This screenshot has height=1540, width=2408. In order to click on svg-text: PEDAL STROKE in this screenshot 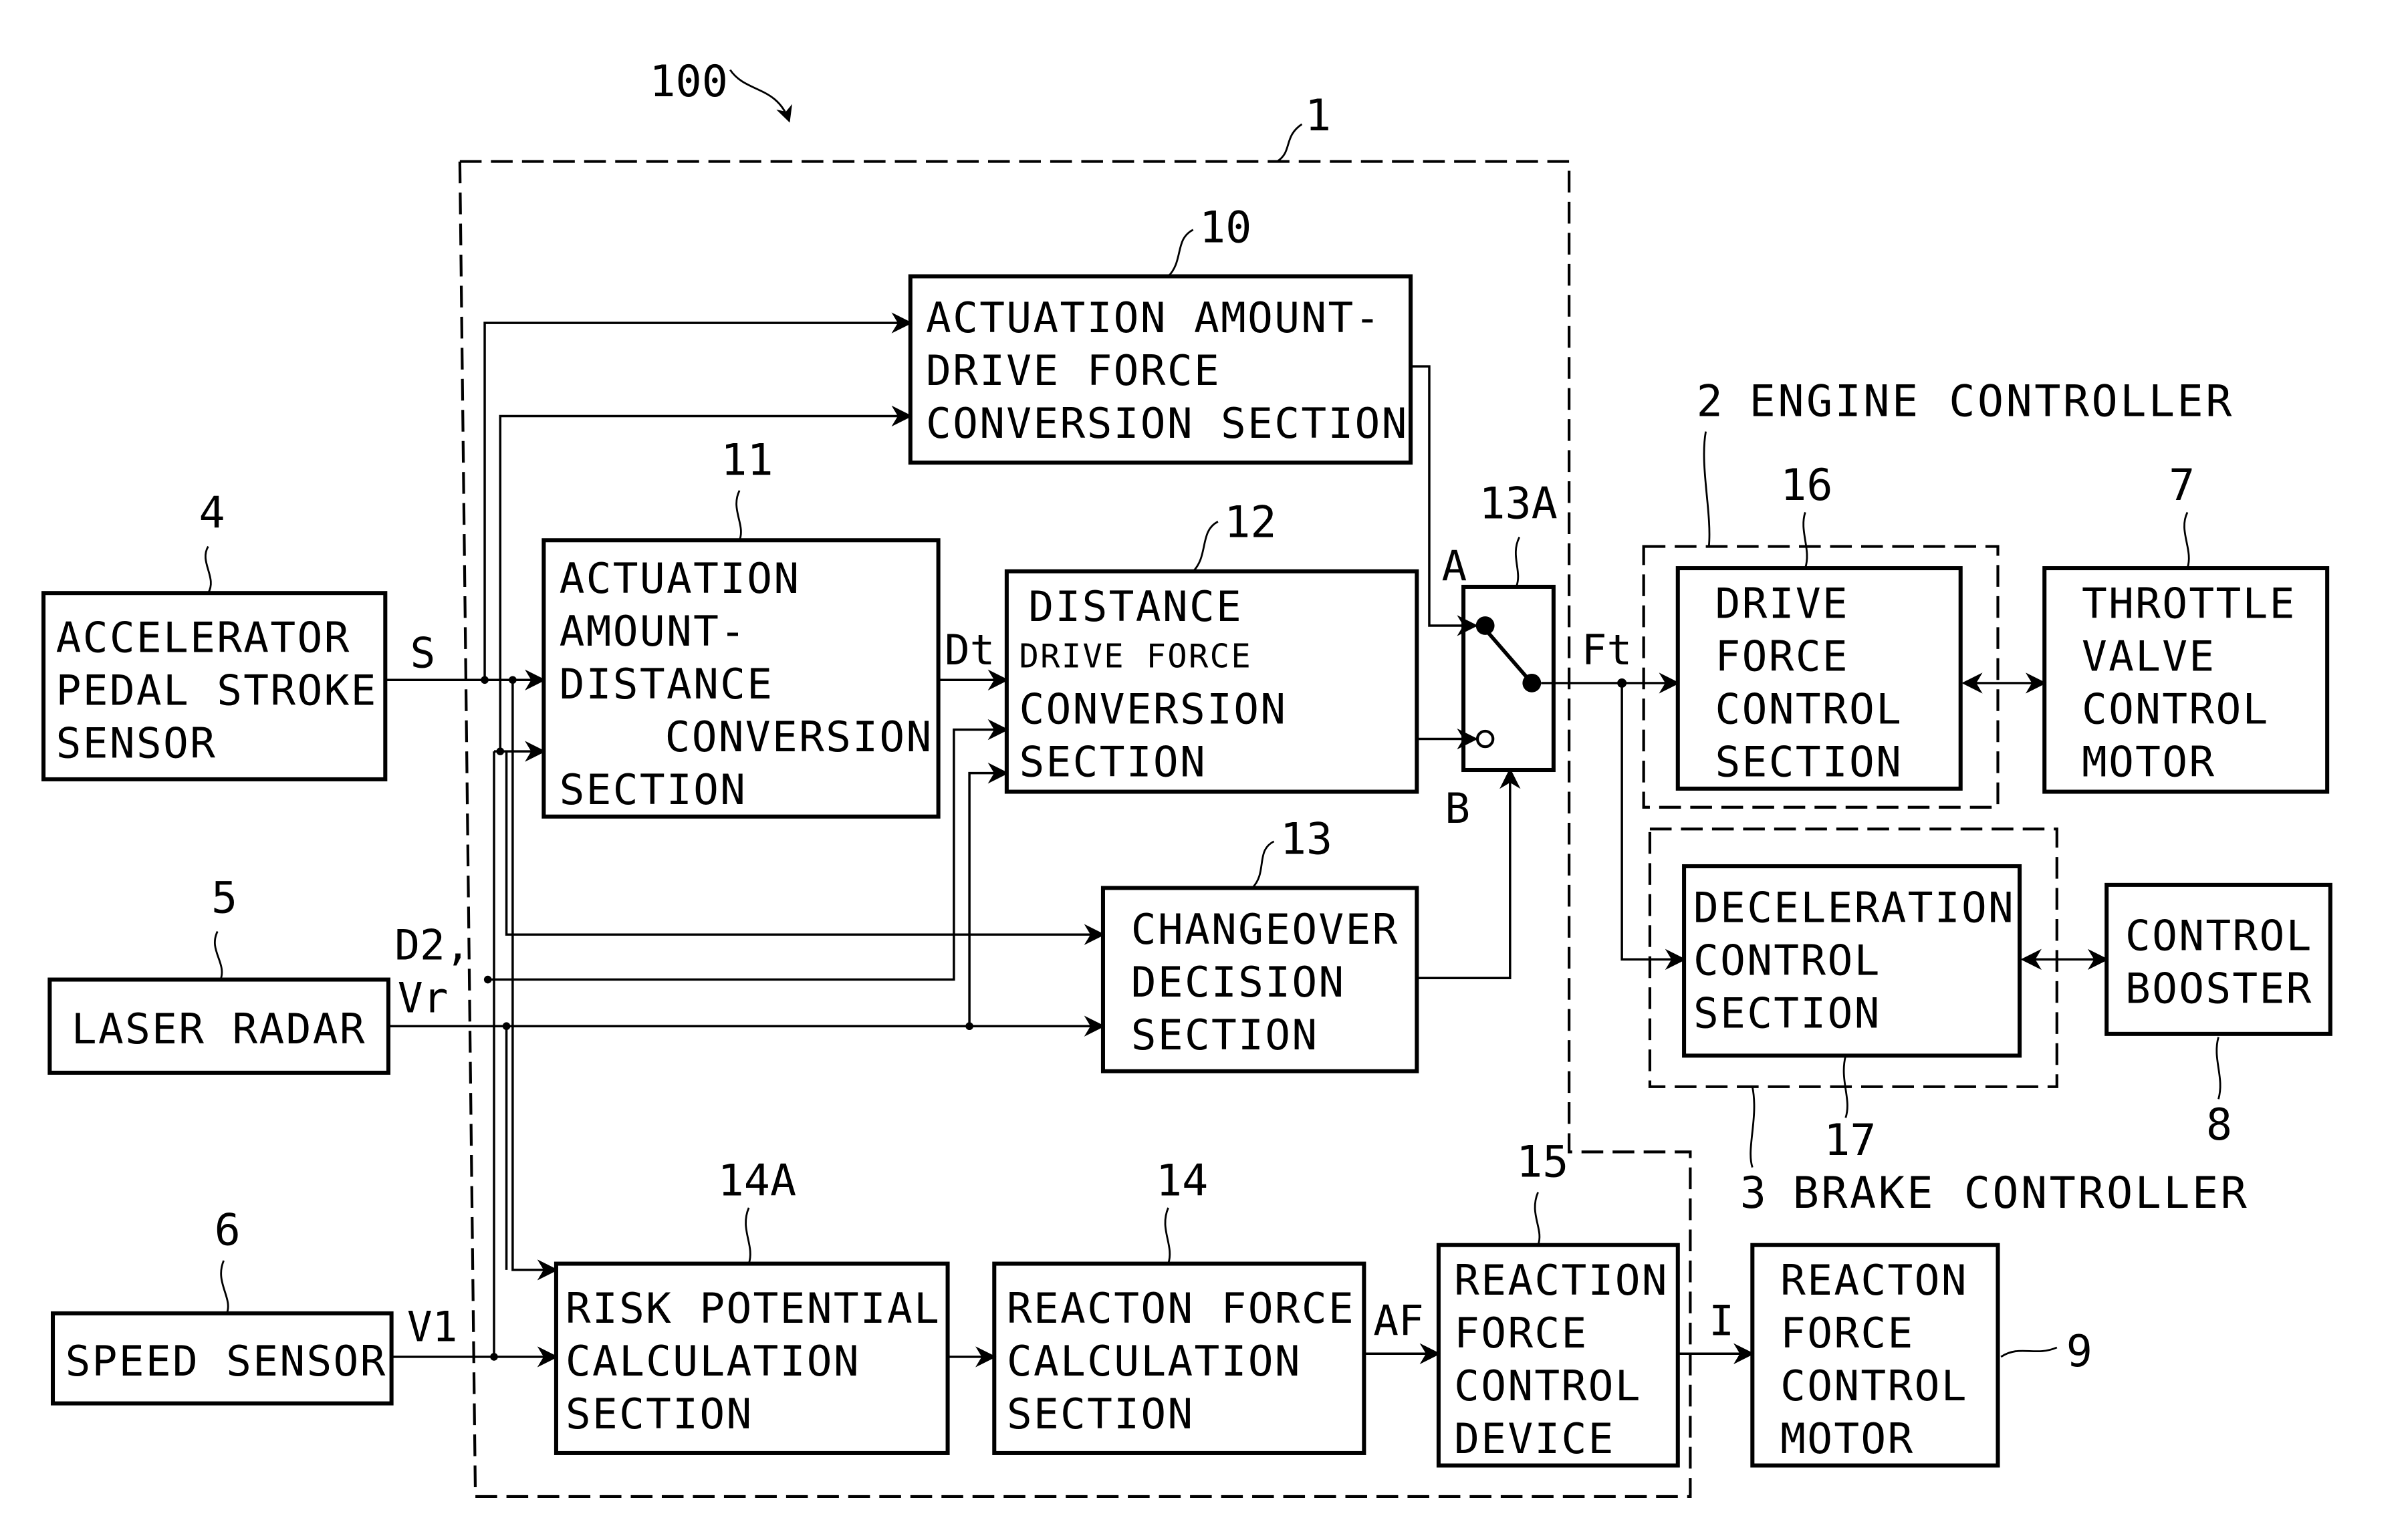, I will do `click(217, 690)`.